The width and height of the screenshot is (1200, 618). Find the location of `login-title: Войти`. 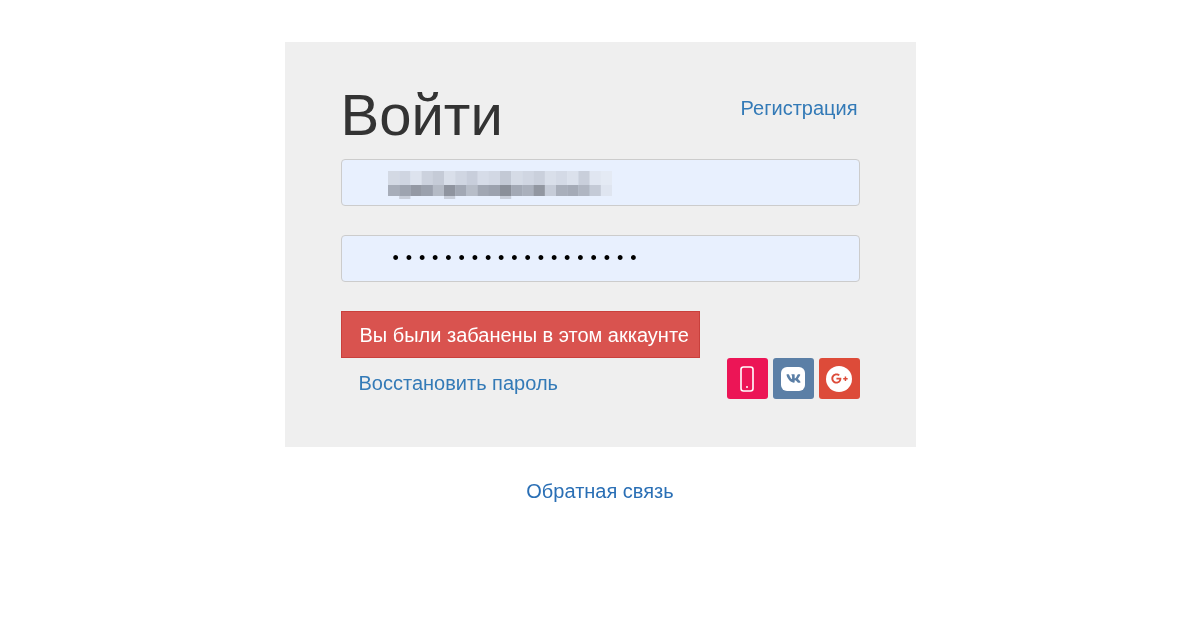

login-title: Войти is located at coordinates (421, 115).